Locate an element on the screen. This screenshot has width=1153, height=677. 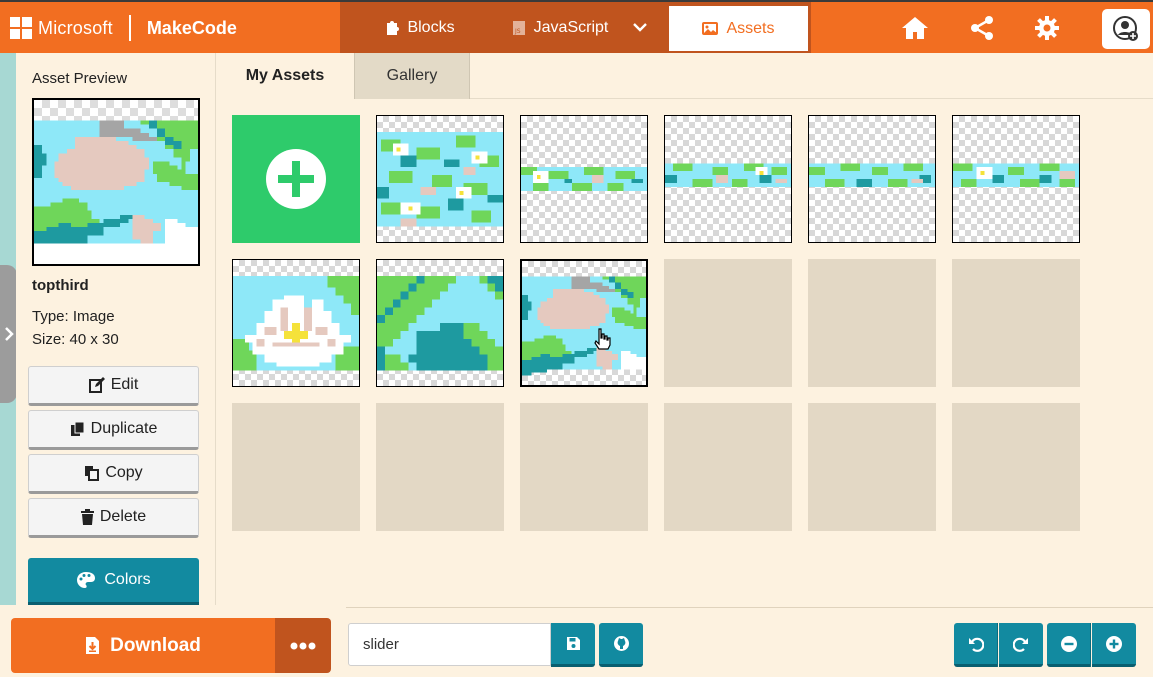
tab-blocks-label: Blocks is located at coordinates (431, 27).